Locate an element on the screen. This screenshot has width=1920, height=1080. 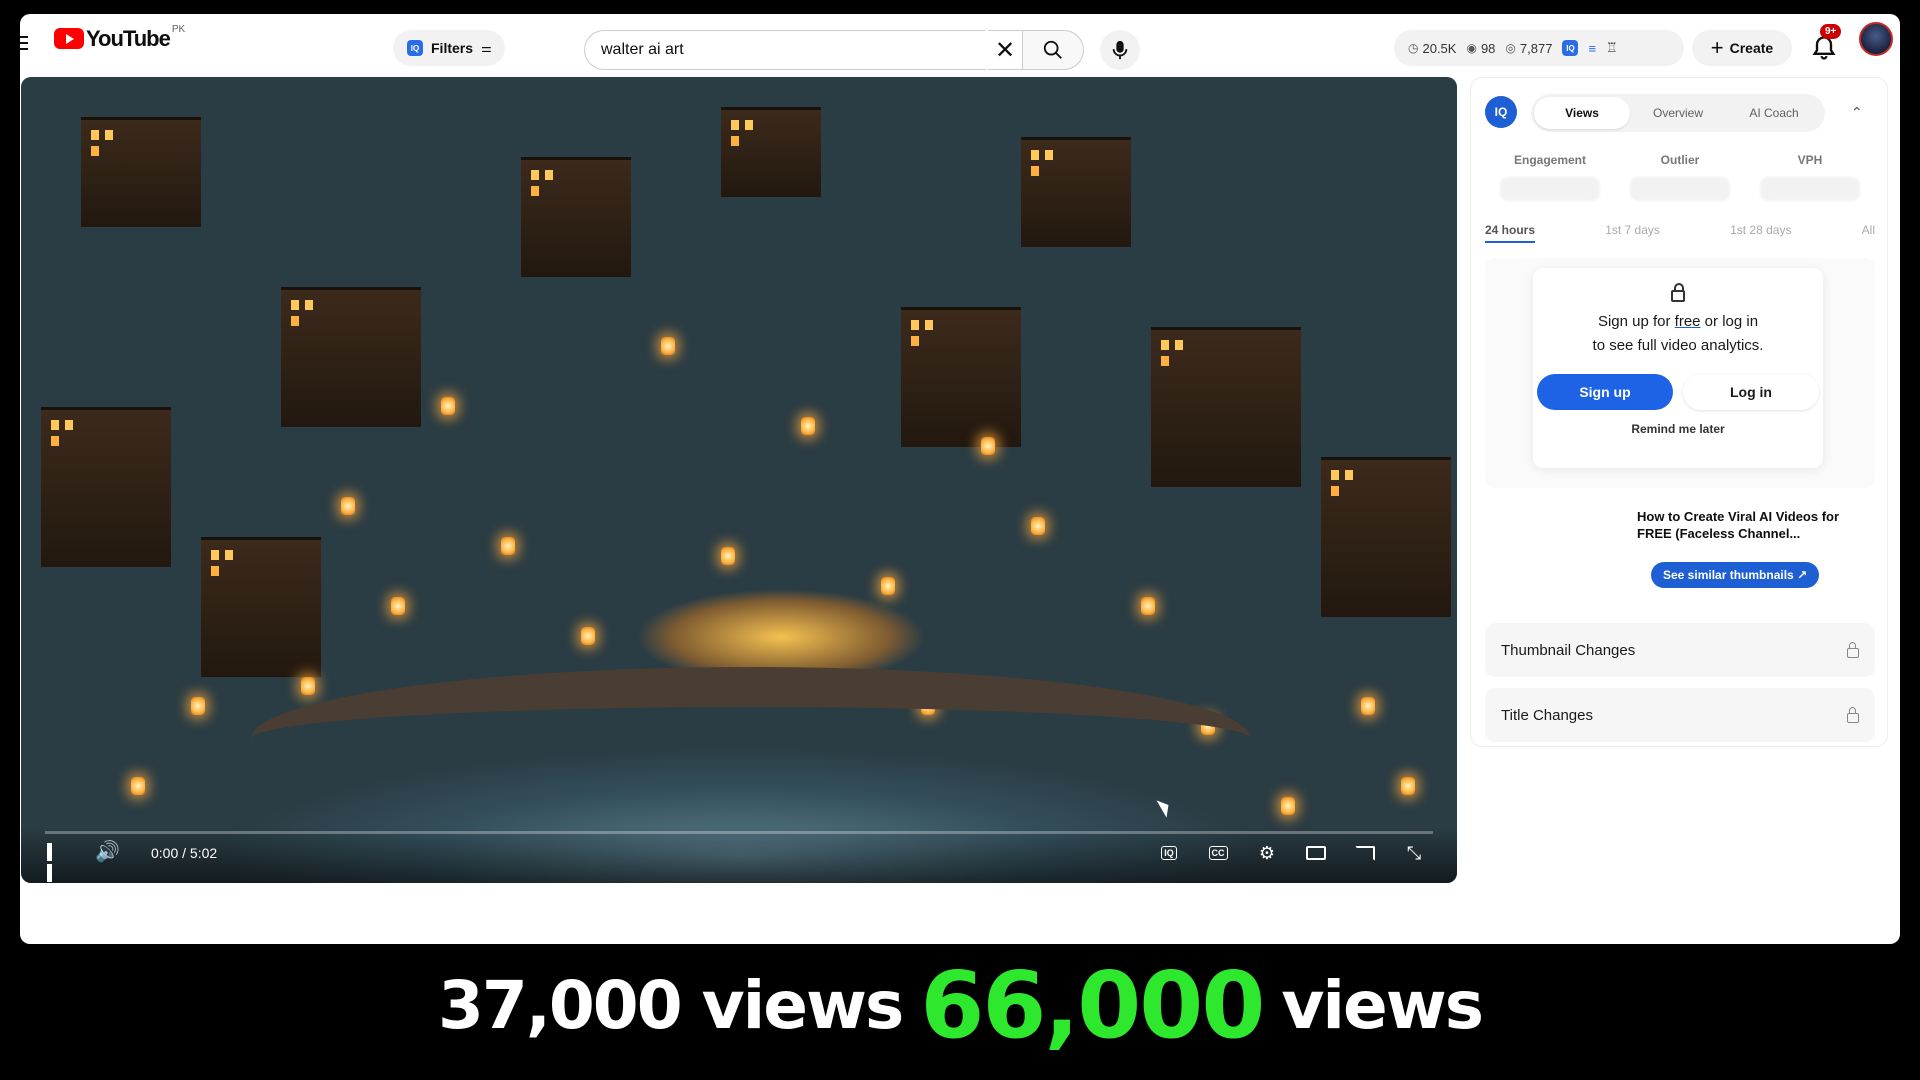
youtube-logo: YouTube PK is located at coordinates (119, 37).